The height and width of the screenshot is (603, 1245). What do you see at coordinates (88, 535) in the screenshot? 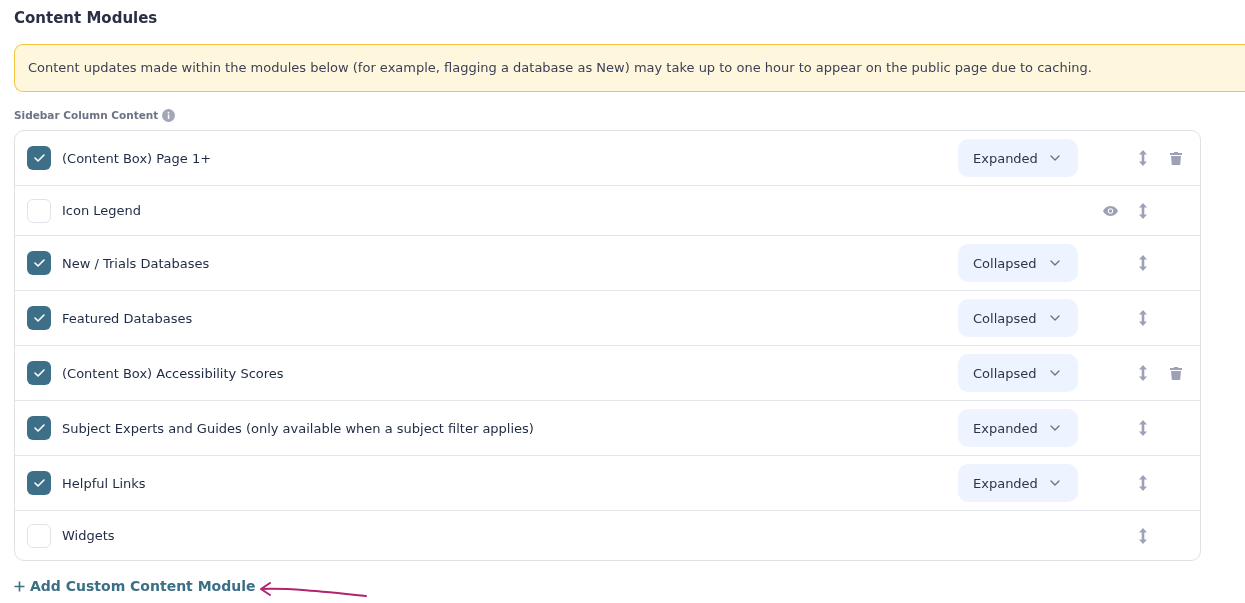
I see `module-name: Widgets` at bounding box center [88, 535].